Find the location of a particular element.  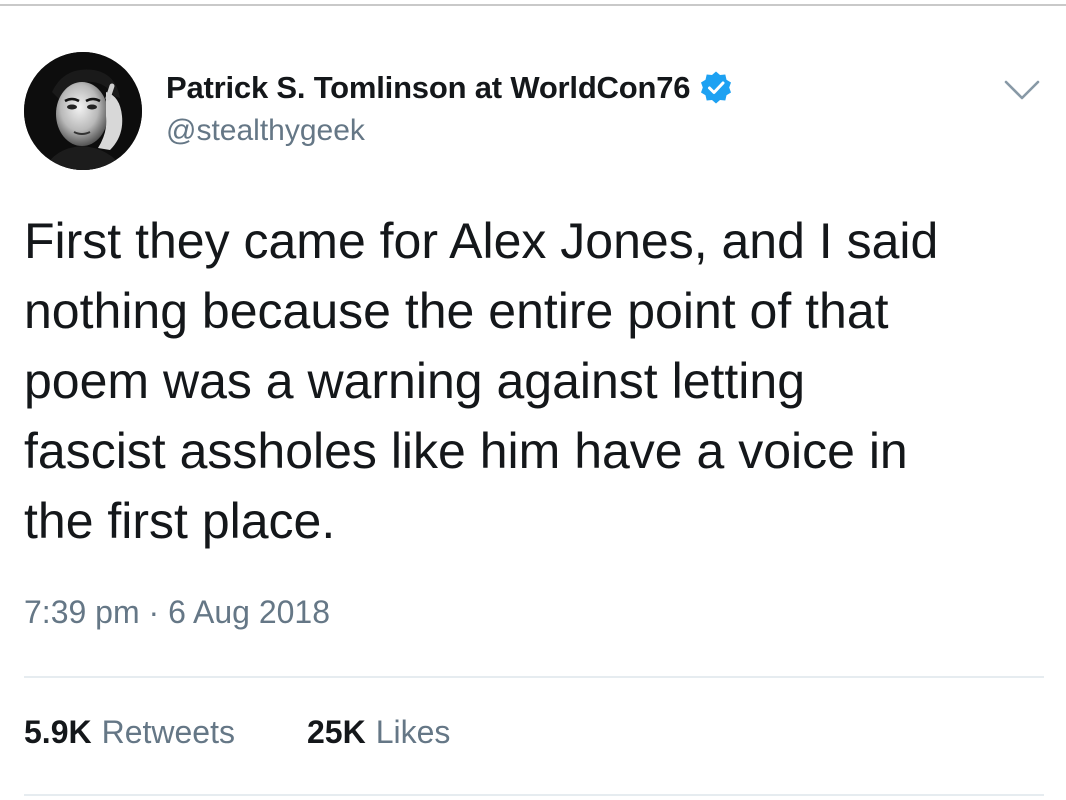

tweet-date: 6 Aug 2018 is located at coordinates (249, 612).